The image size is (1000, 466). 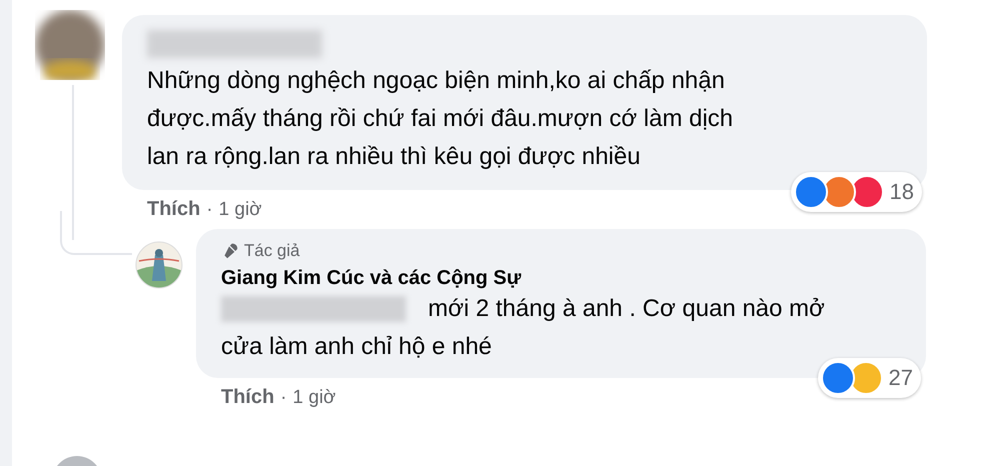 I want to click on reaction-summary: 18, so click(x=856, y=192).